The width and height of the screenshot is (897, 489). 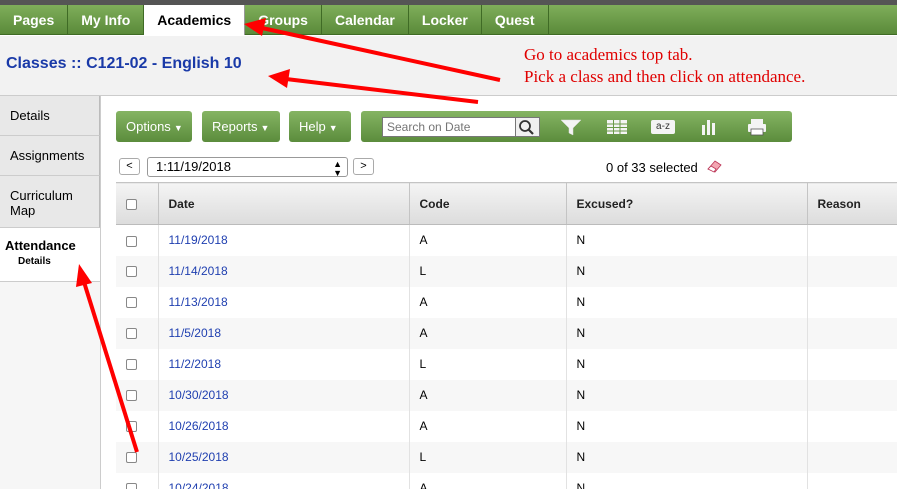 What do you see at coordinates (283, 20) in the screenshot?
I see `tab-groups: Groups` at bounding box center [283, 20].